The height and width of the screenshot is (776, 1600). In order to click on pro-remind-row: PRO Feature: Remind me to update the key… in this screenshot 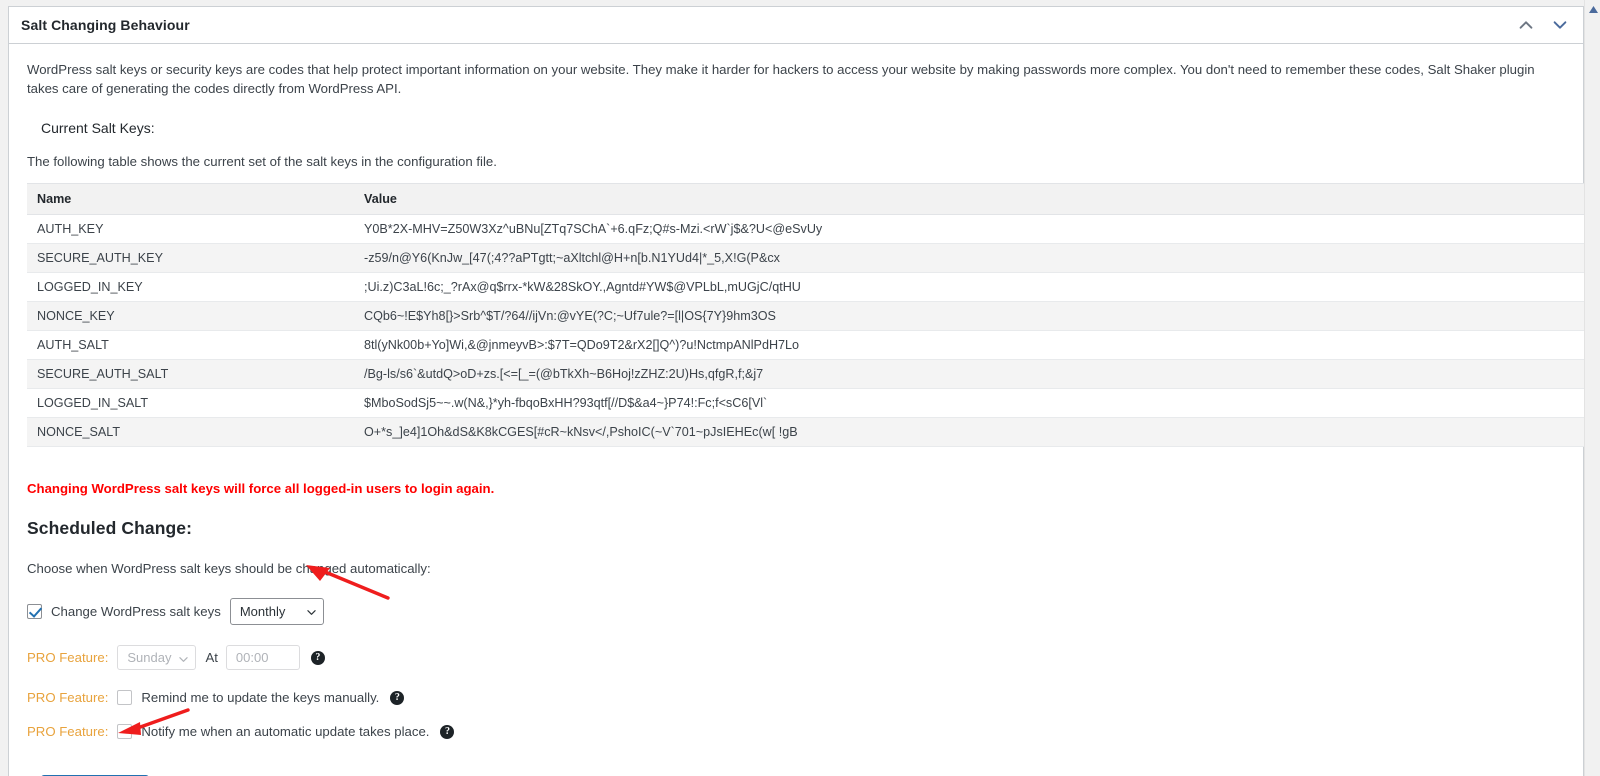, I will do `click(798, 697)`.